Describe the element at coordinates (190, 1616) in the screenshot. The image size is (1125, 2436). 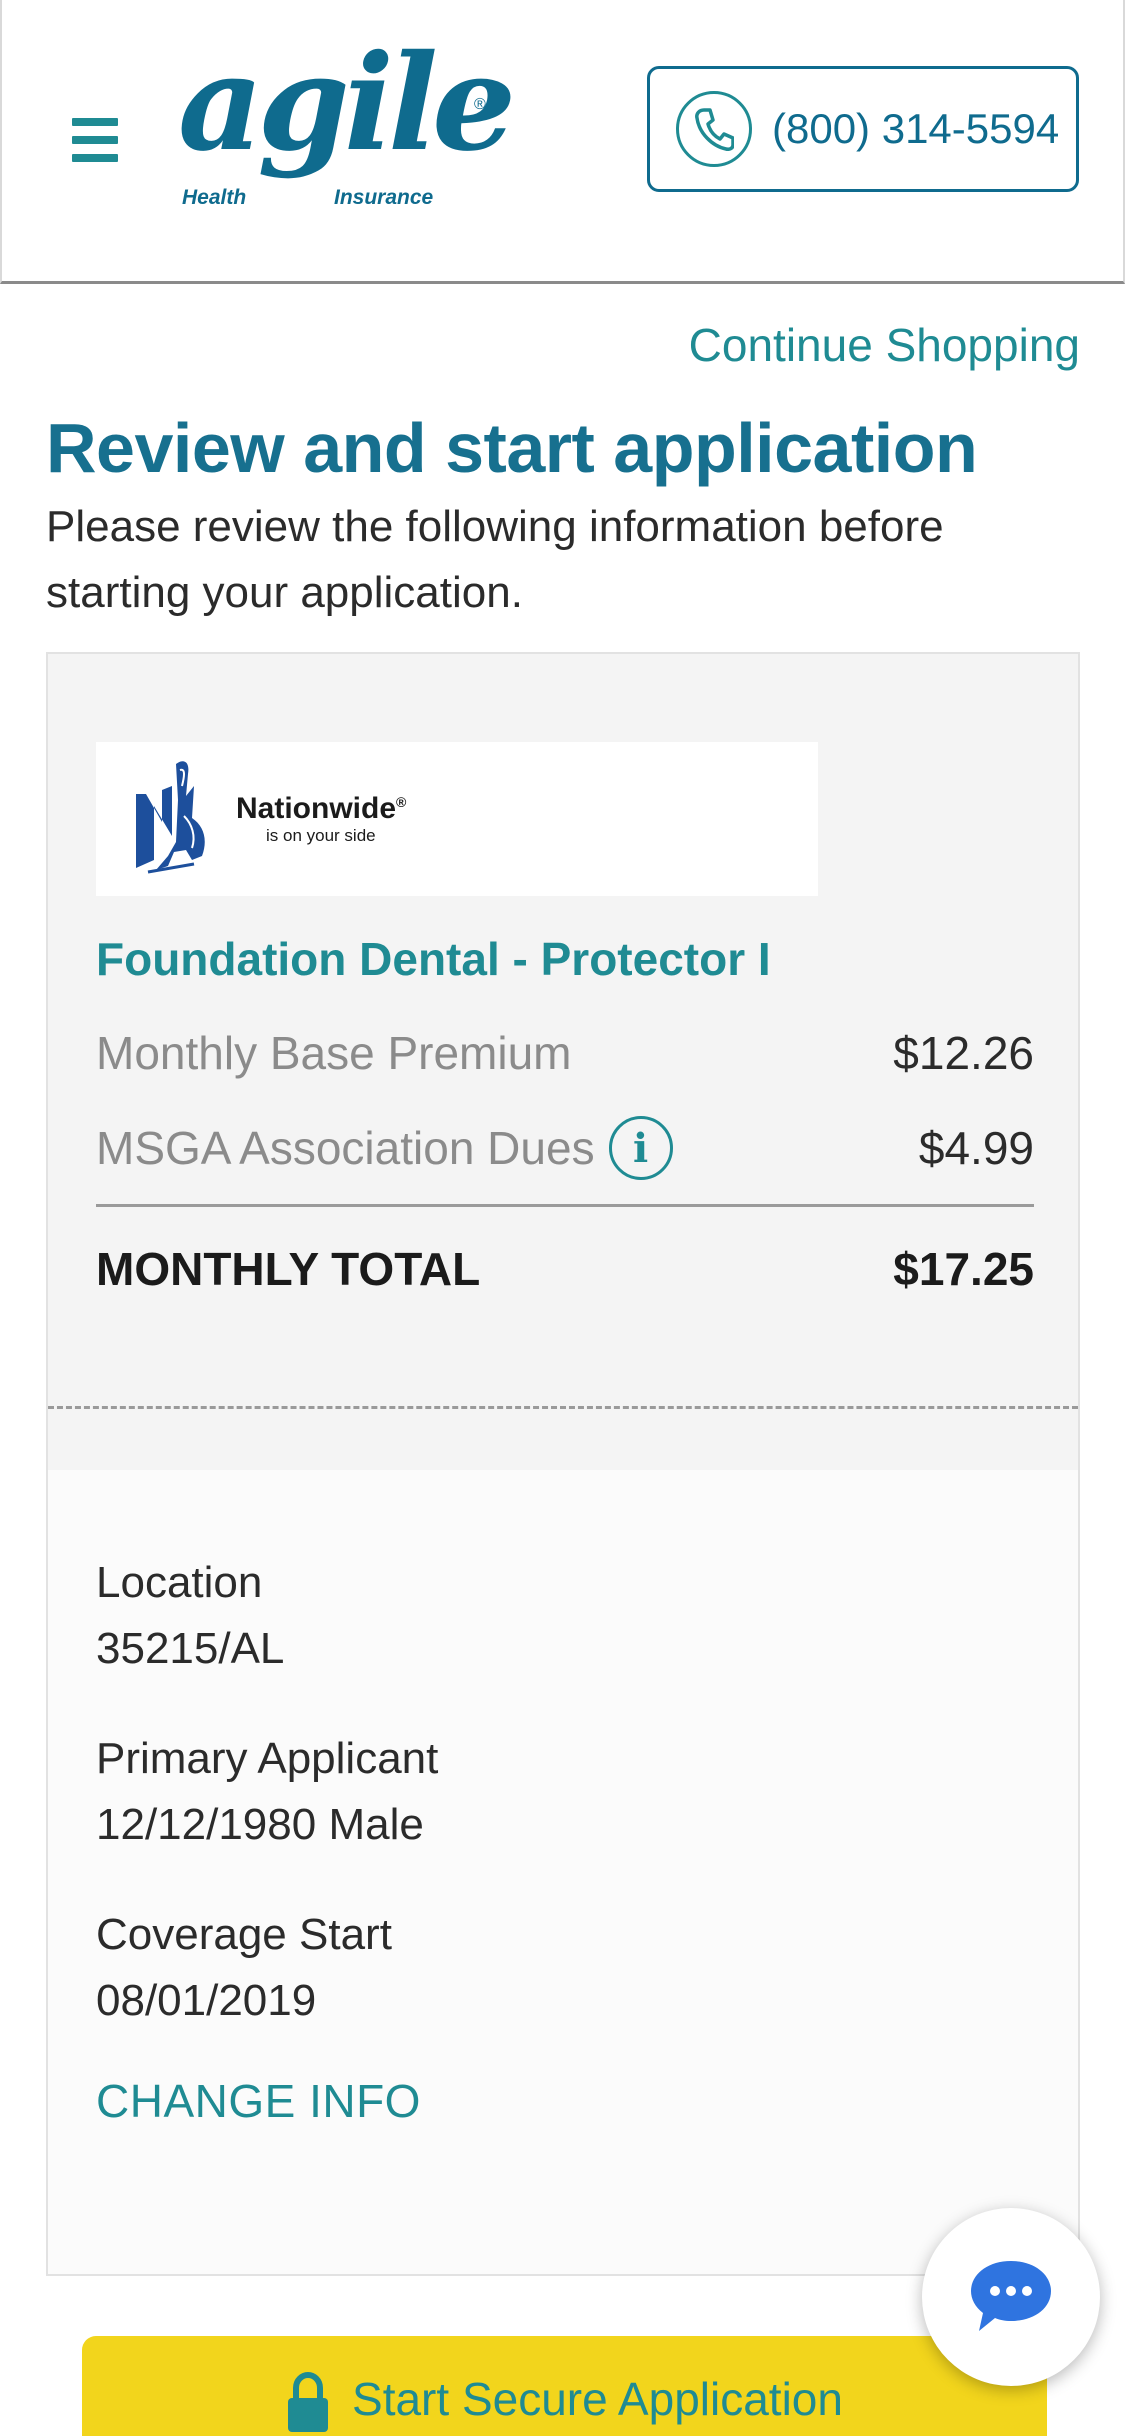
I see `location-info: Location 35215/AL` at that location.